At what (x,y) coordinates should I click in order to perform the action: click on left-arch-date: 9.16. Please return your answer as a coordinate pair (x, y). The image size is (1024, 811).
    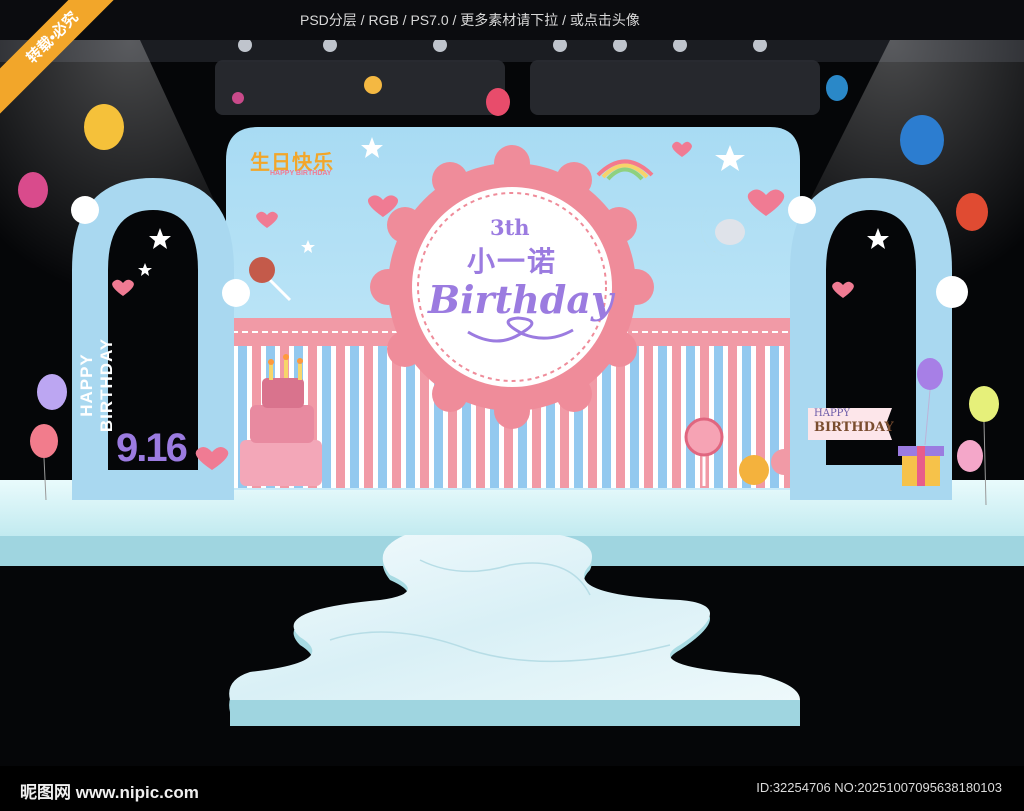
    Looking at the image, I should click on (152, 448).